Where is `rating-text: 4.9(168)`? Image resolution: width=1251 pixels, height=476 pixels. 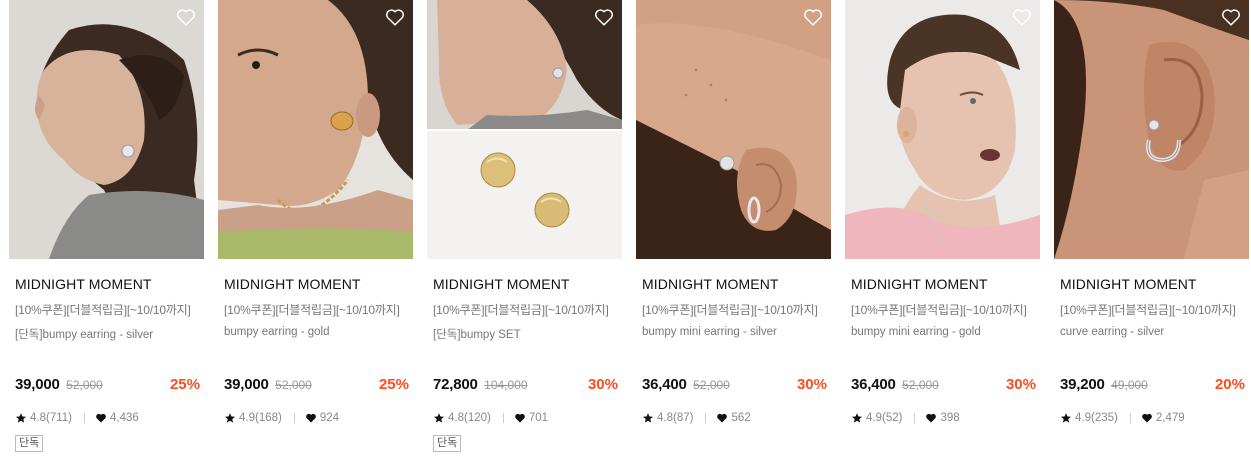 rating-text: 4.9(168) is located at coordinates (260, 418).